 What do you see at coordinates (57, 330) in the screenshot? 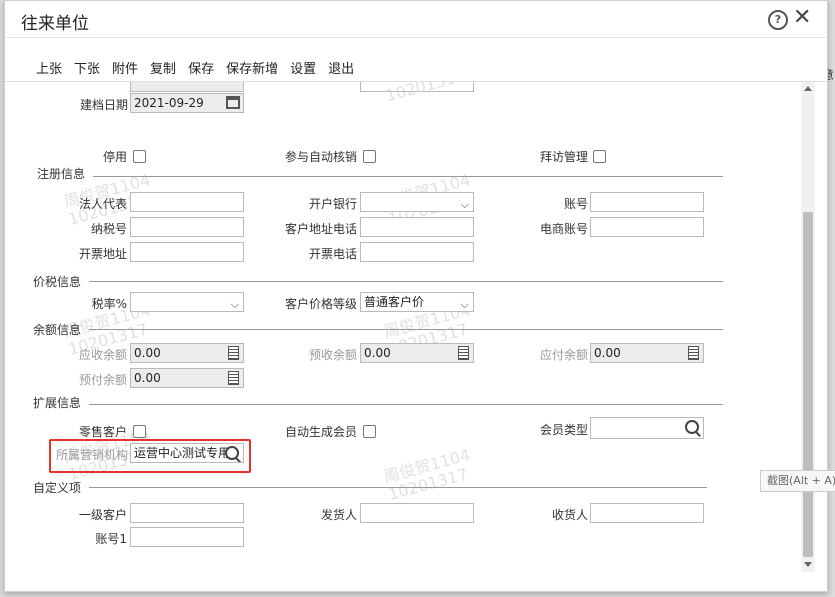
I see `section-balance: 余额信息` at bounding box center [57, 330].